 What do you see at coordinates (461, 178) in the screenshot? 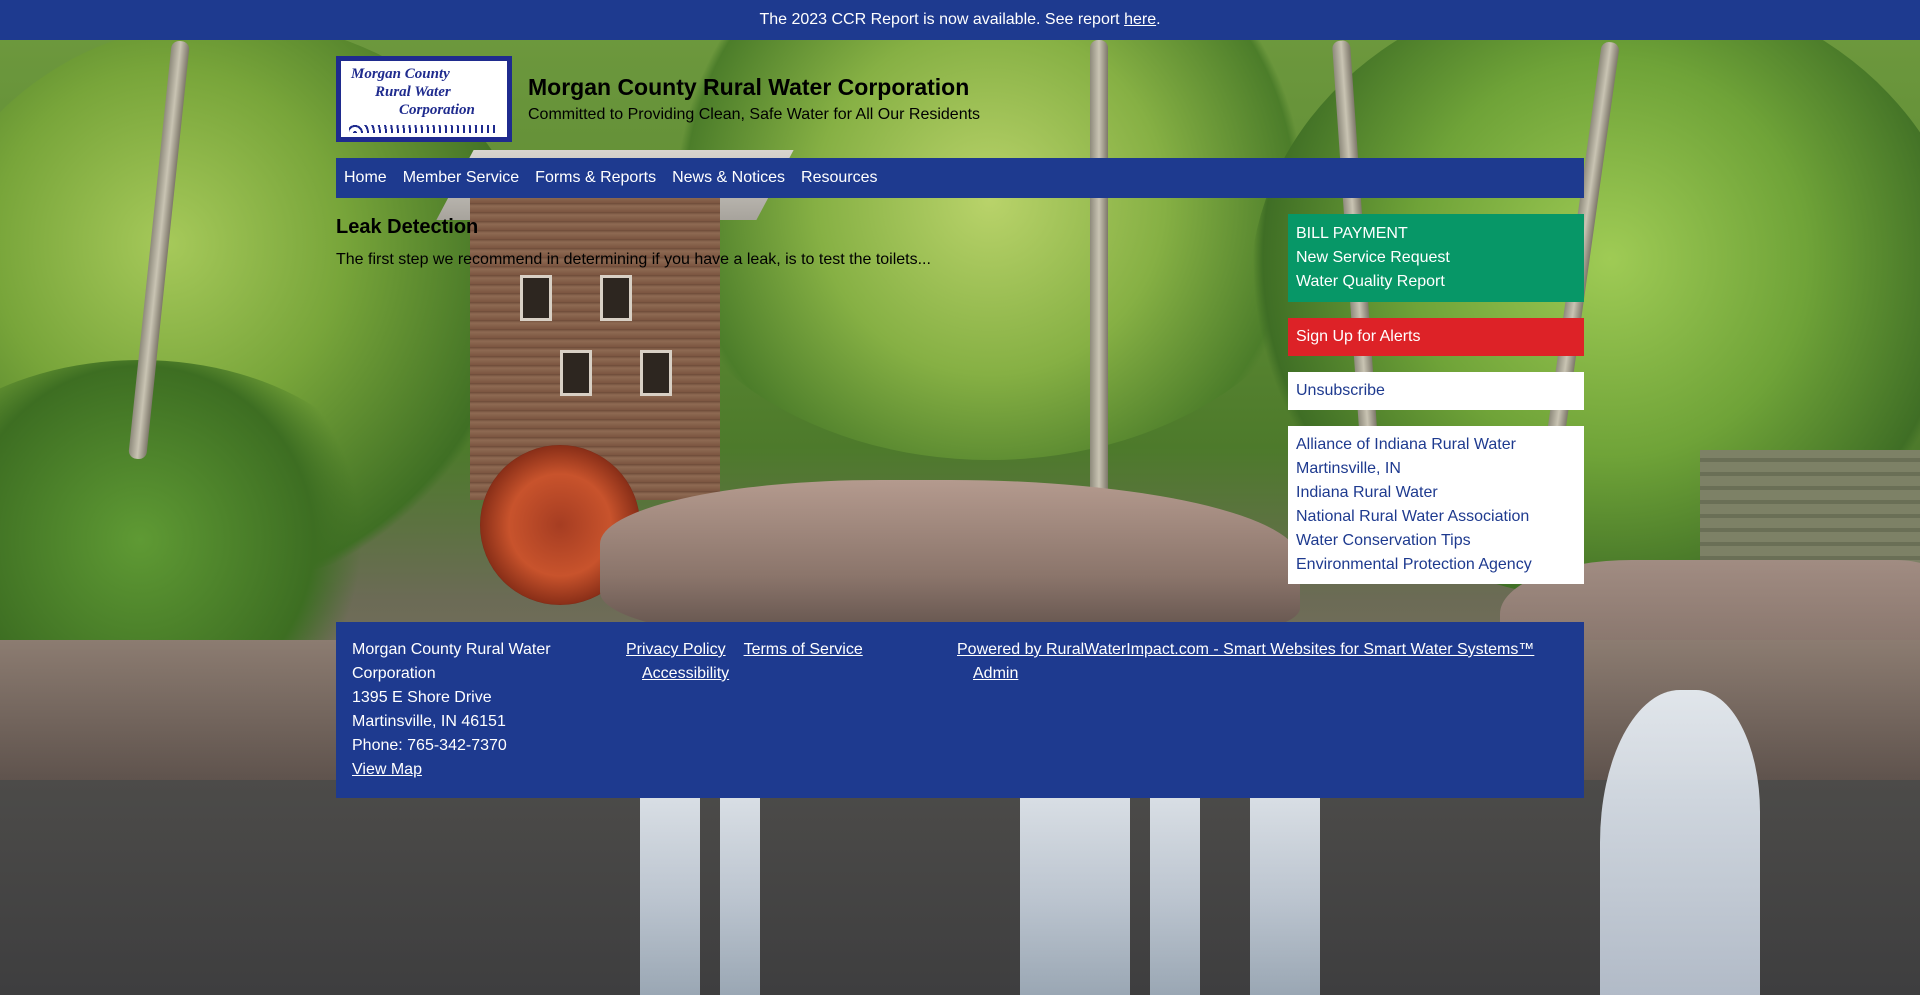
I see `nav-member-service: Member Service` at bounding box center [461, 178].